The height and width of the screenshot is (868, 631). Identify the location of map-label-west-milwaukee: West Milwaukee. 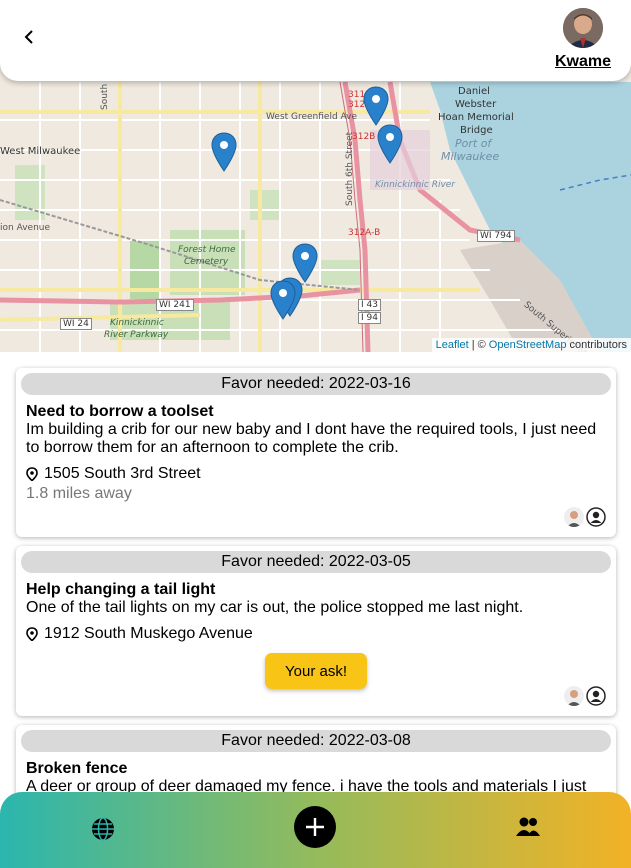
(40, 151).